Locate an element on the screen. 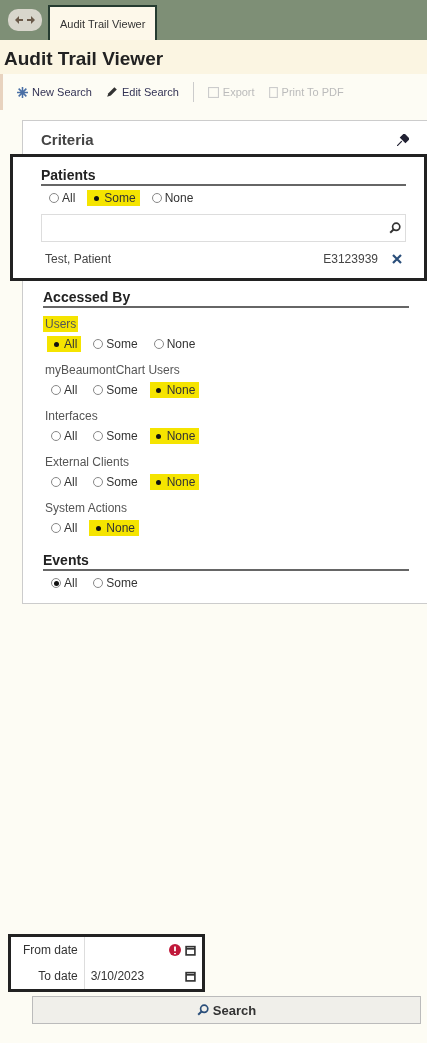 This screenshot has width=427, height=1043. patient-search-field is located at coordinates (223, 228).